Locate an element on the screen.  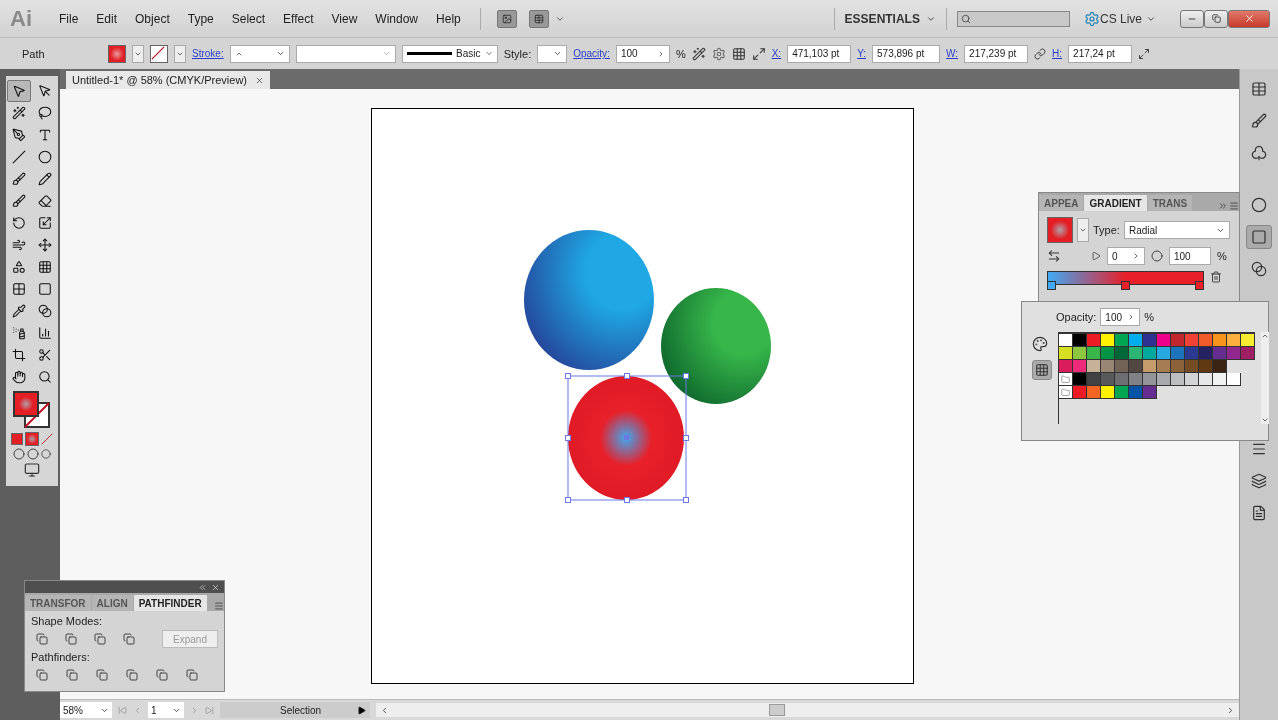
brush-field: Basic is located at coordinates (449, 53).